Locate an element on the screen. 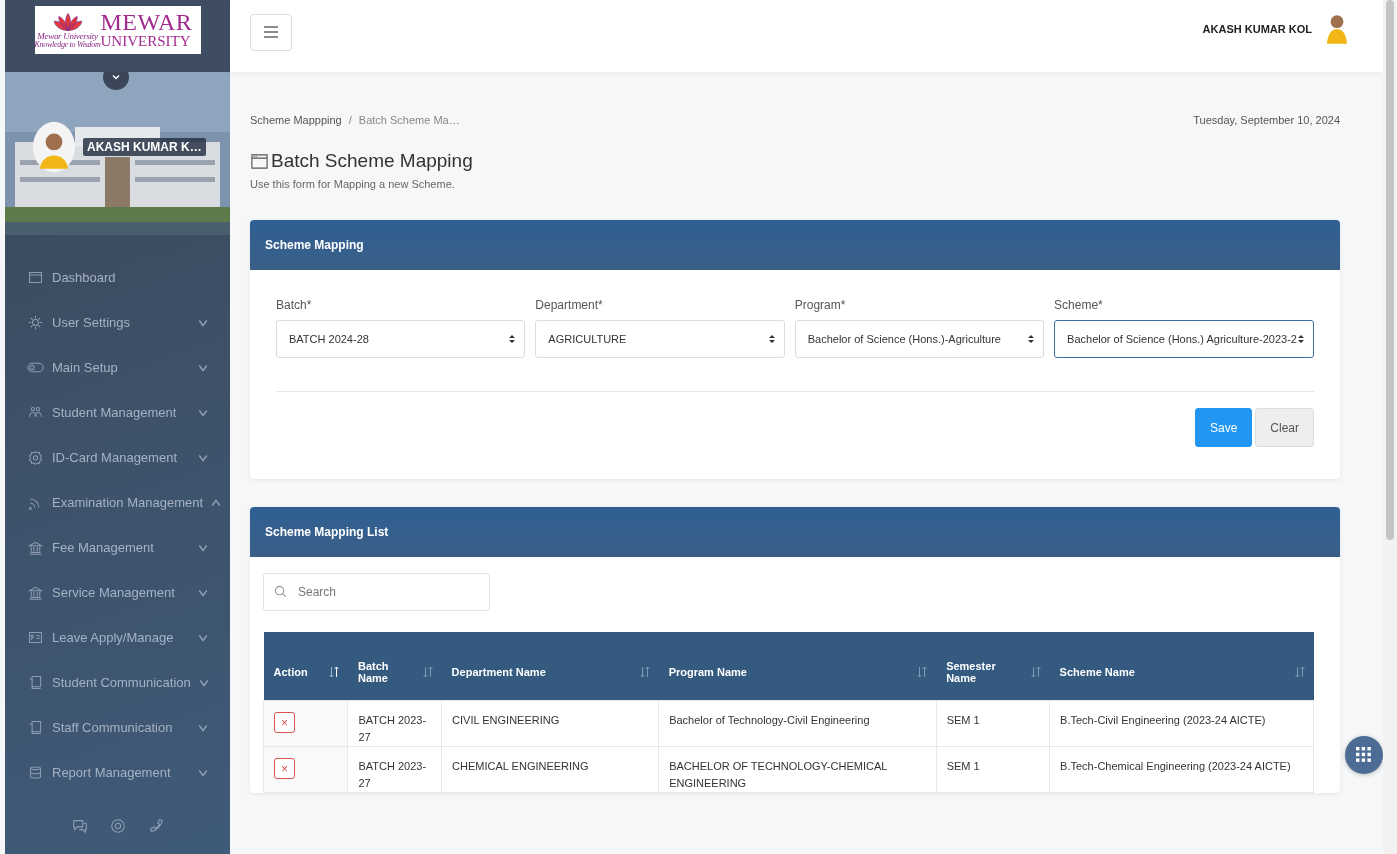  avatar is located at coordinates (1337, 29).